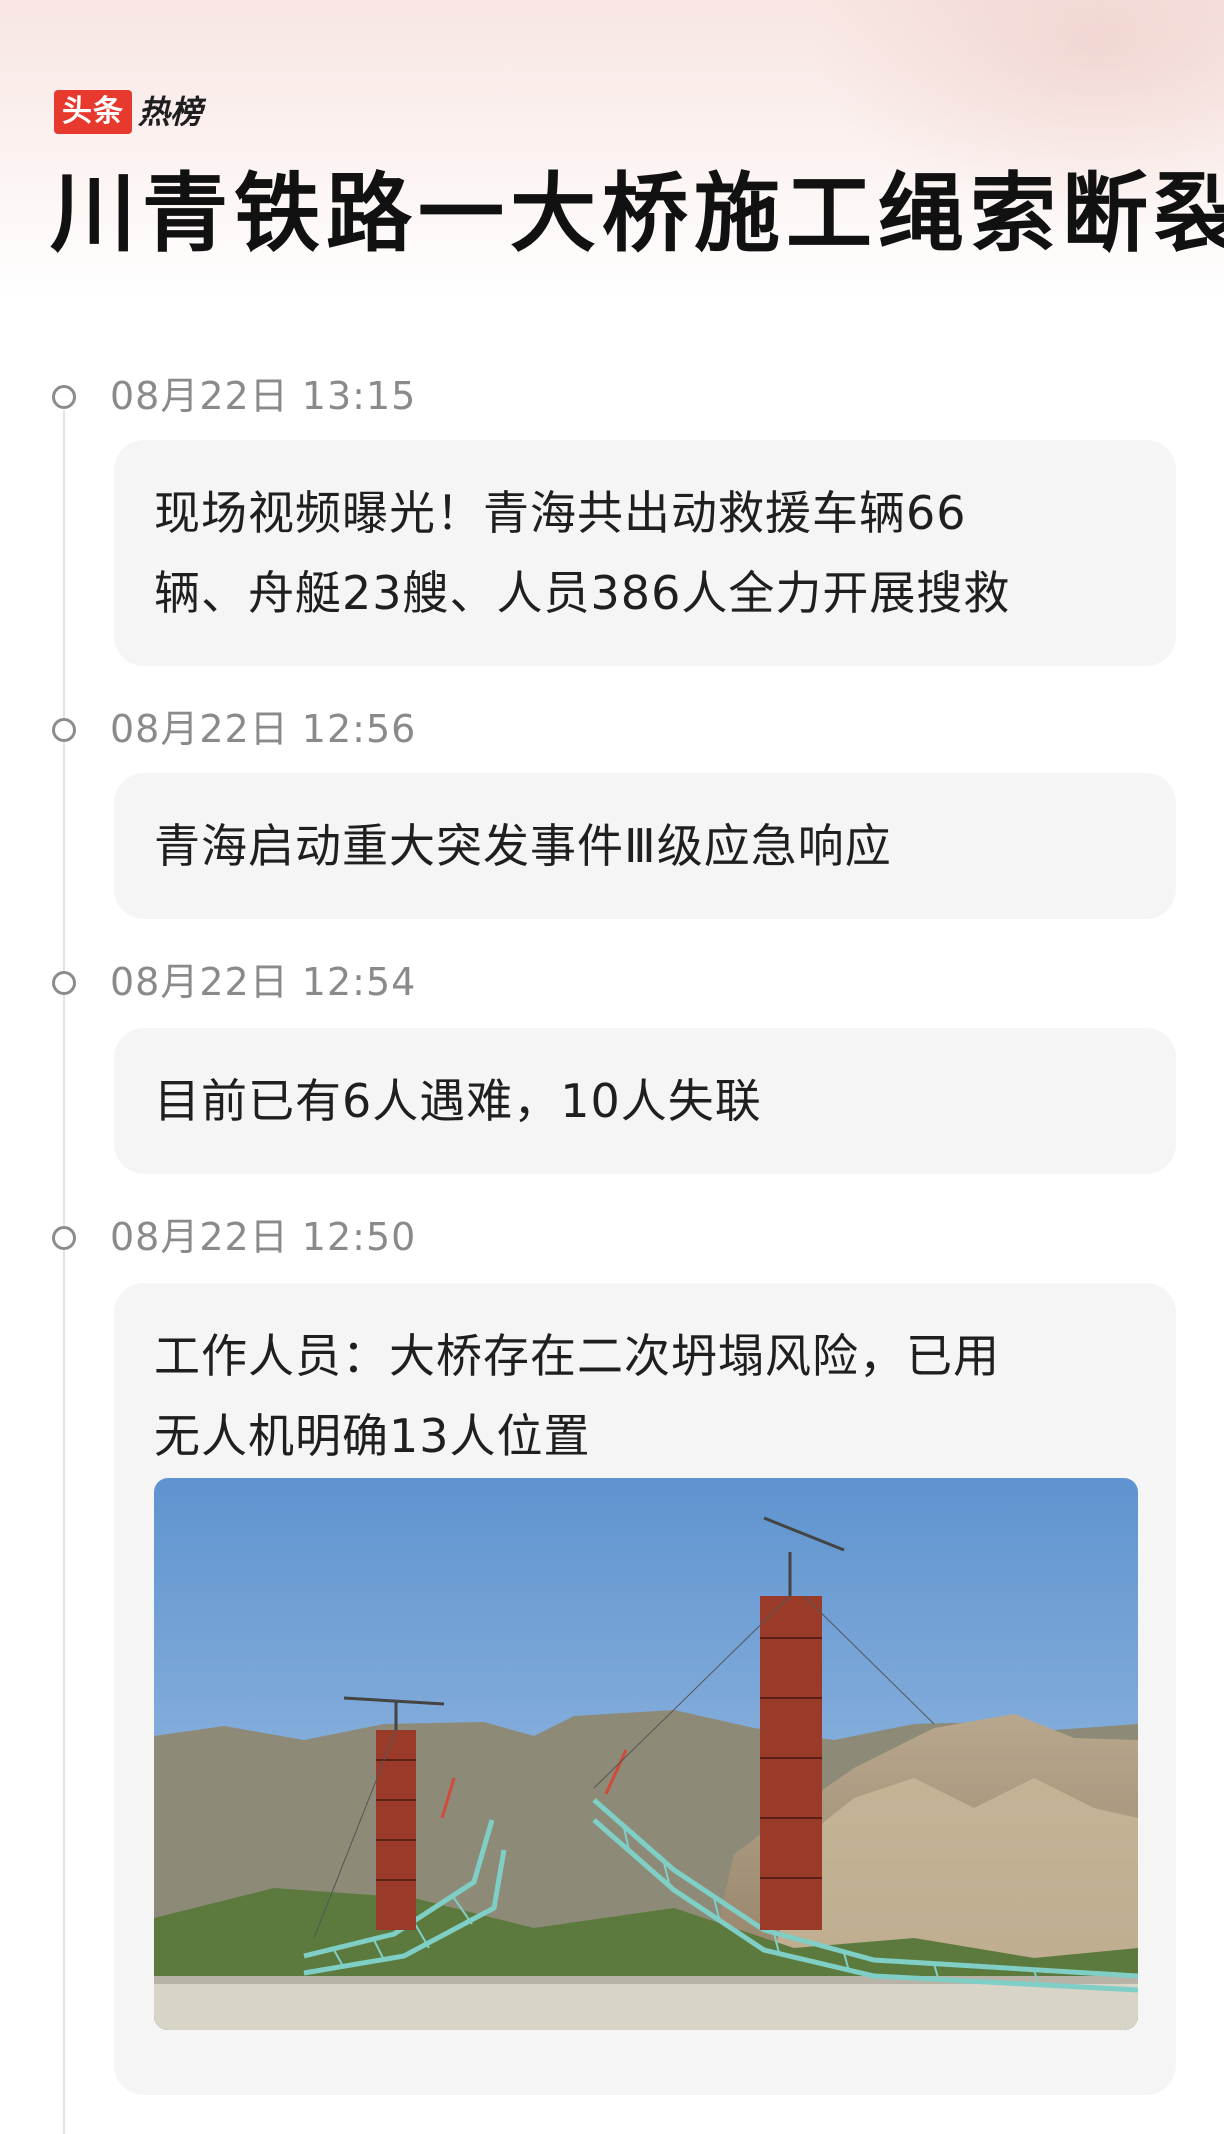 The width and height of the screenshot is (1224, 2134). I want to click on timeline-item-card: 青海启动重大突发事件Ⅲ级应急响应, so click(645, 846).